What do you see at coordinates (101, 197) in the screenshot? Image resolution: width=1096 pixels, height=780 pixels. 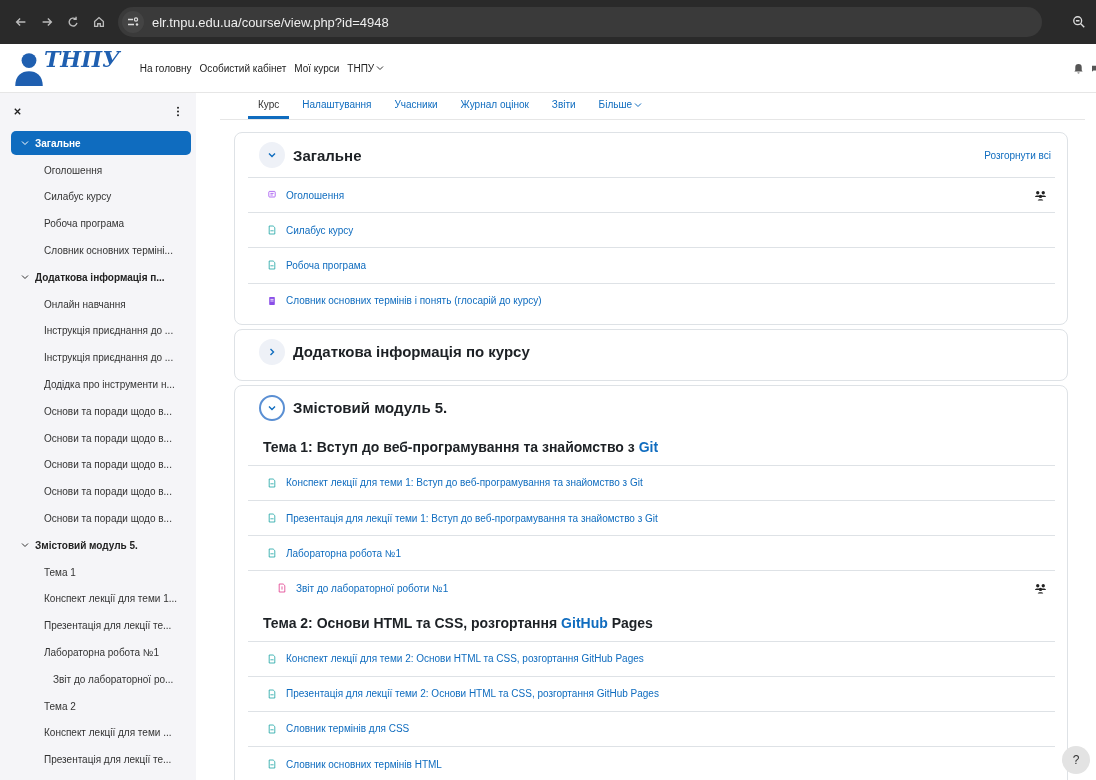 I see `drawer-item: Силабус курсу` at bounding box center [101, 197].